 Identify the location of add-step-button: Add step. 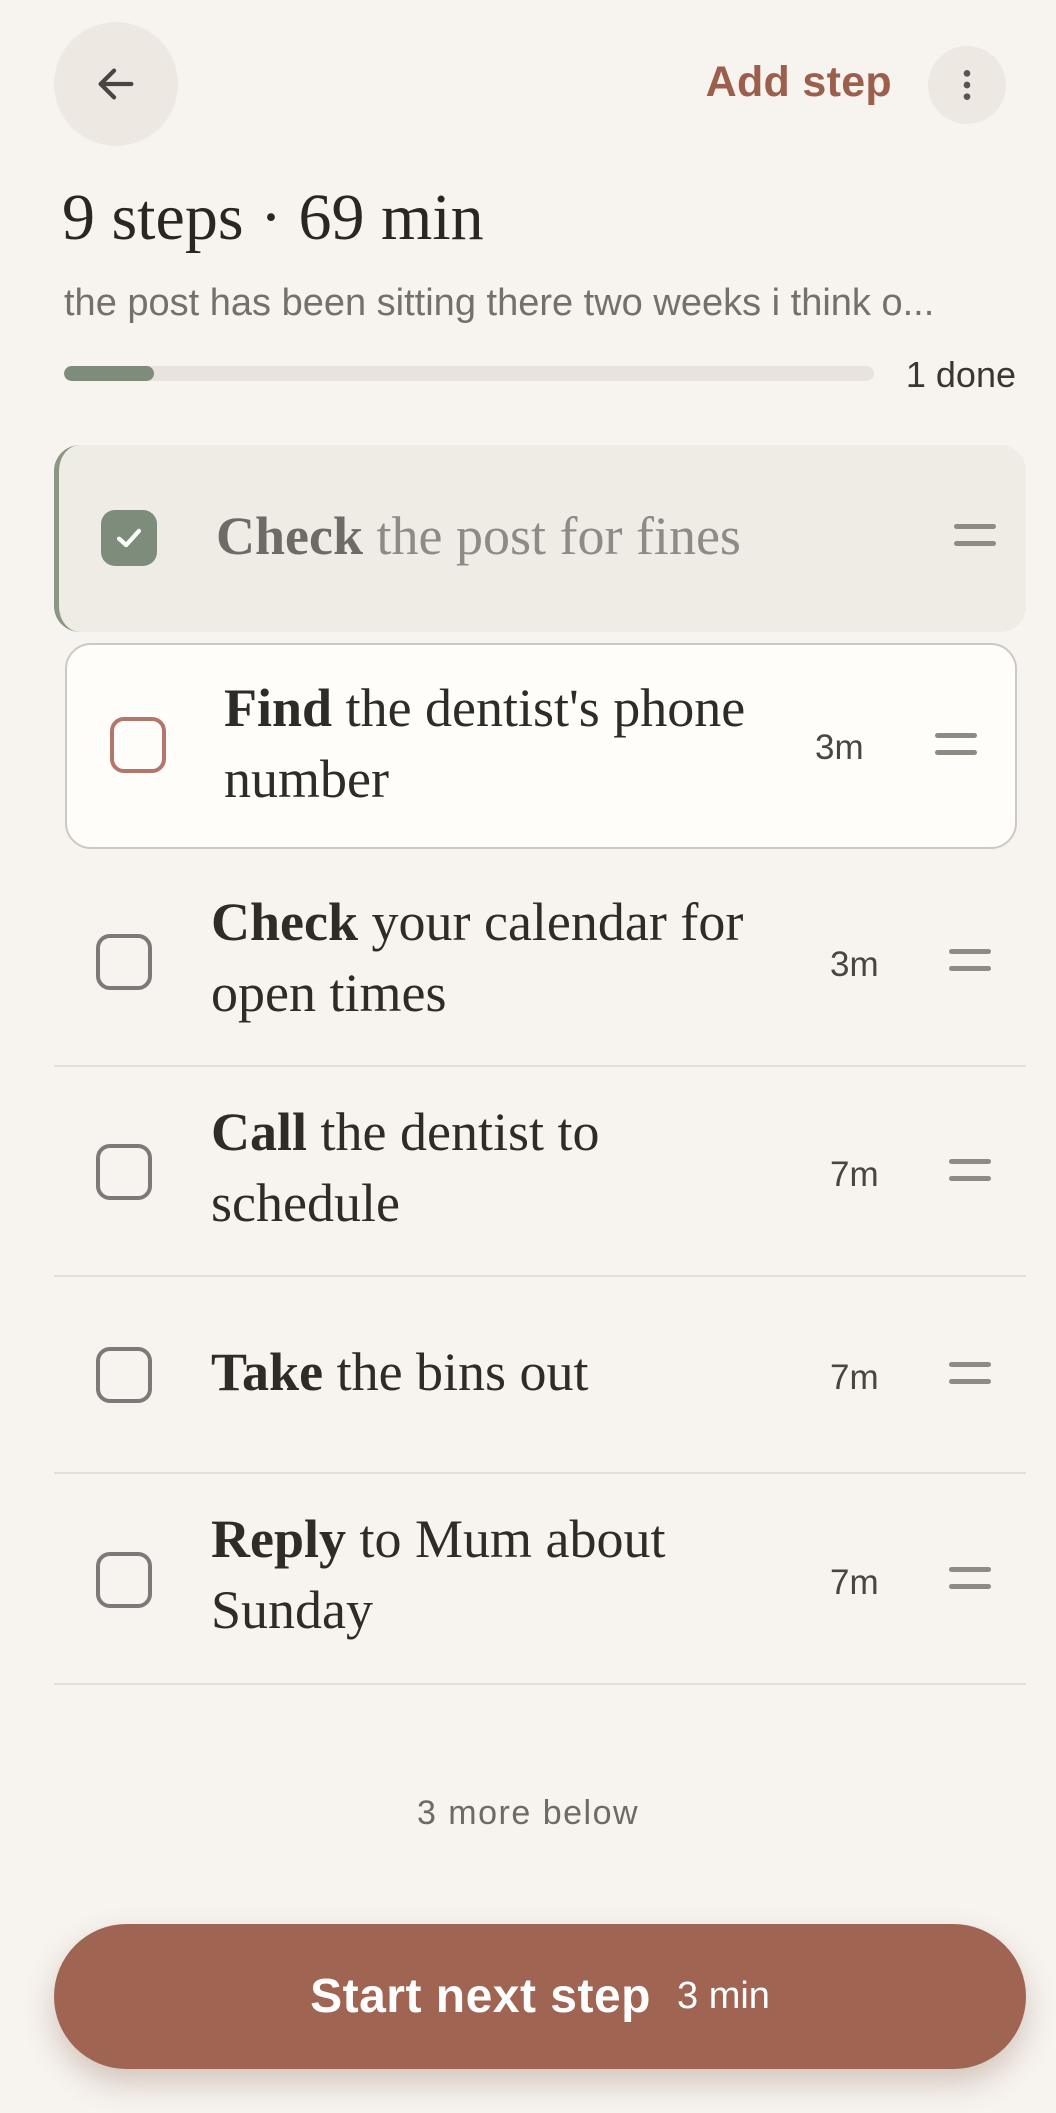
(799, 82).